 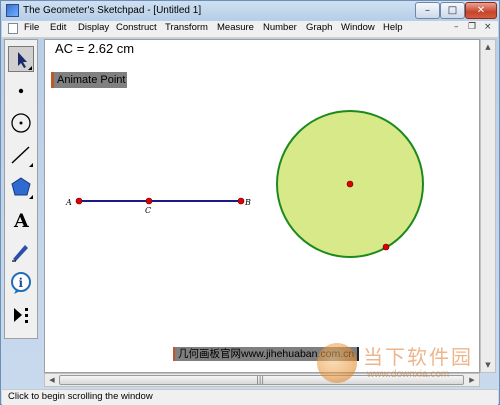 I want to click on point-icon, so click(x=21, y=91).